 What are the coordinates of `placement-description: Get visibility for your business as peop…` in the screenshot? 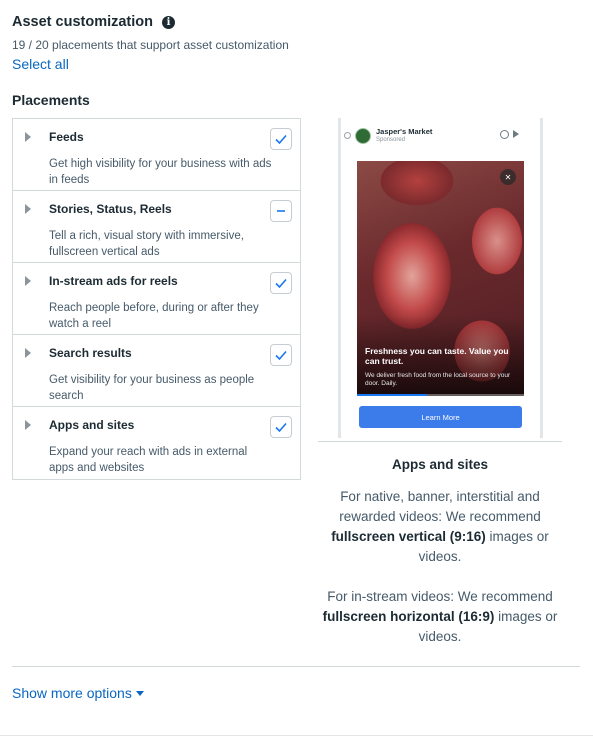 It's located at (152, 388).